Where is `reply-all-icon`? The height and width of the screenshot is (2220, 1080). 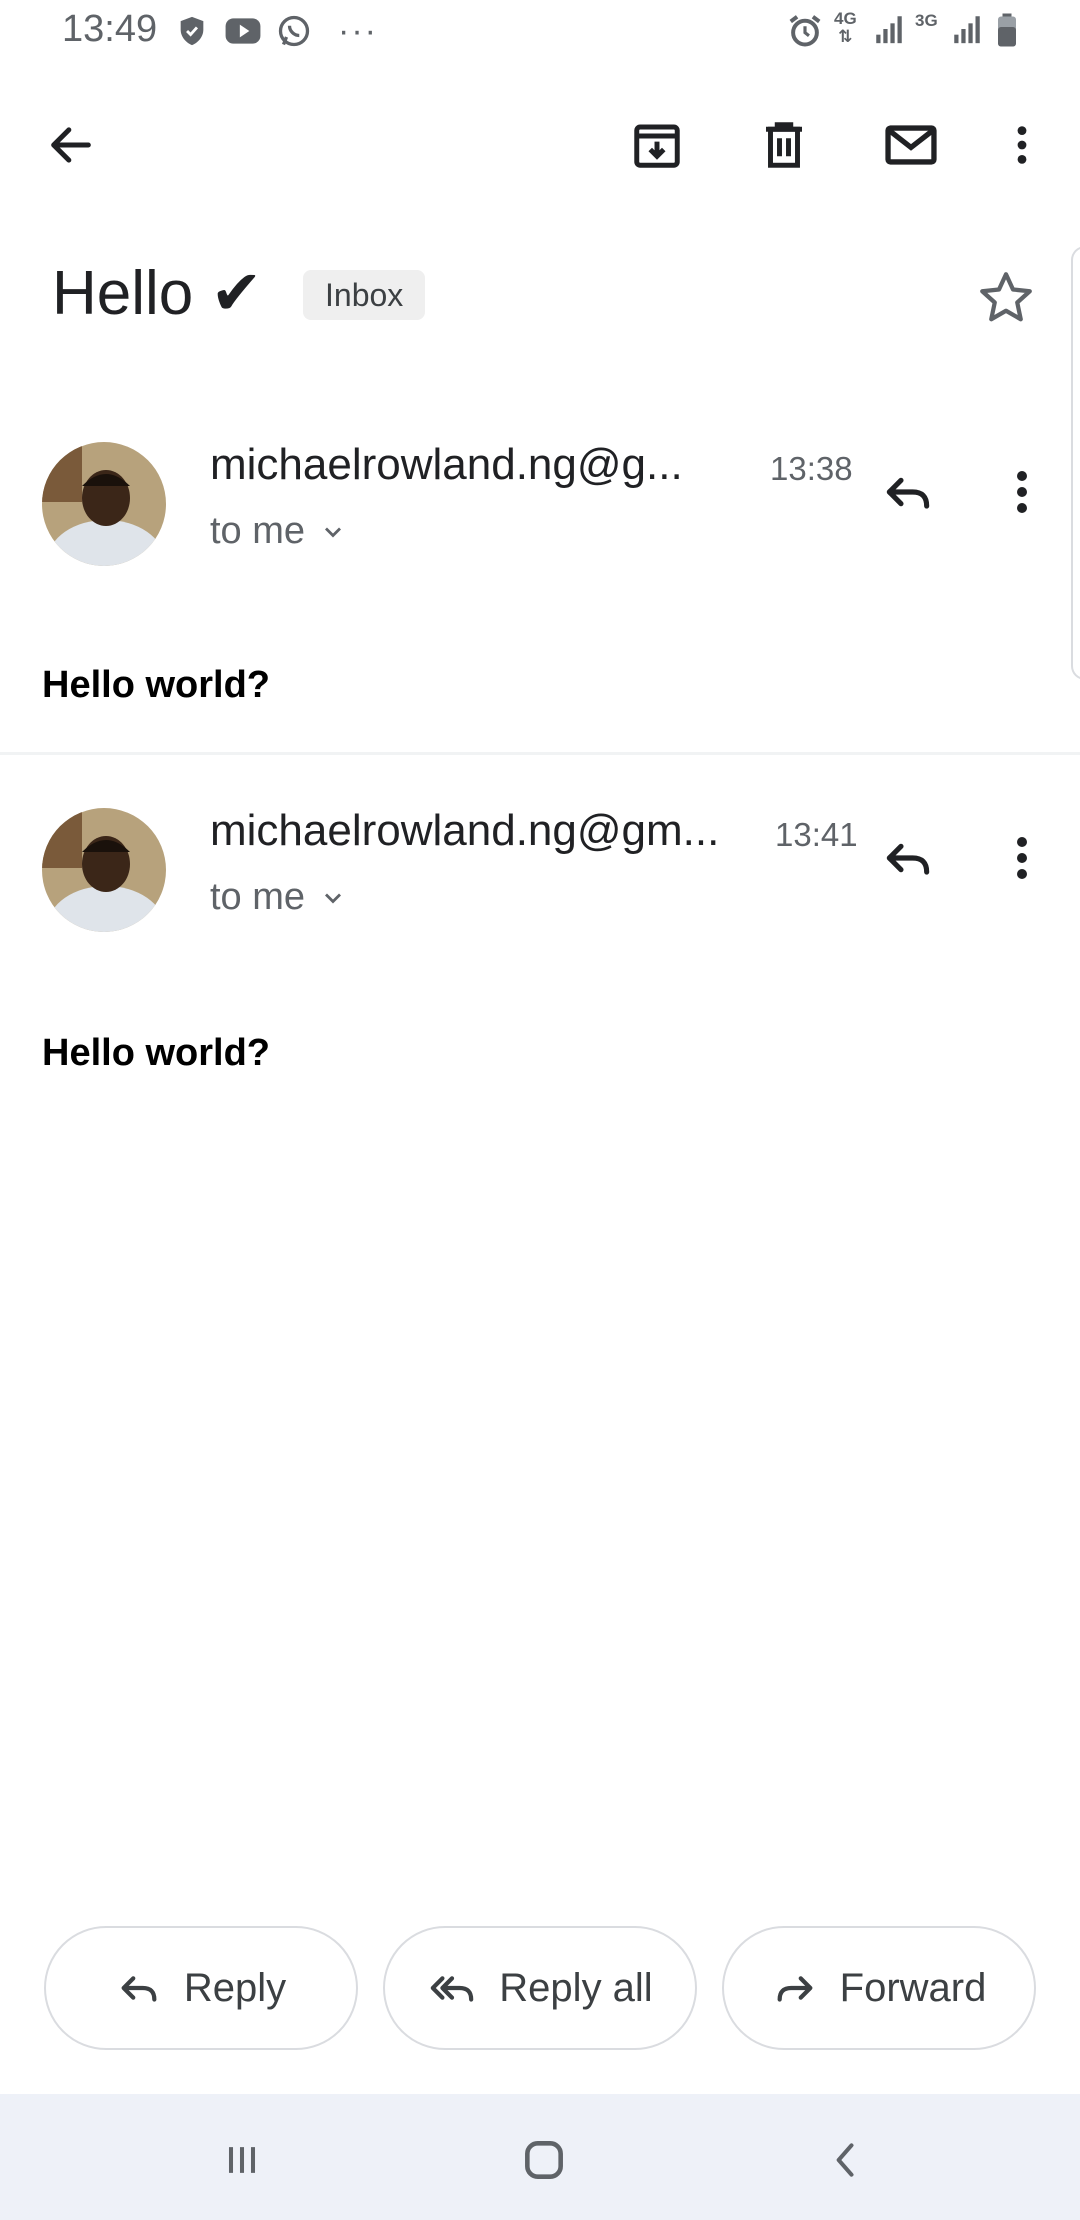 reply-all-icon is located at coordinates (452, 1989).